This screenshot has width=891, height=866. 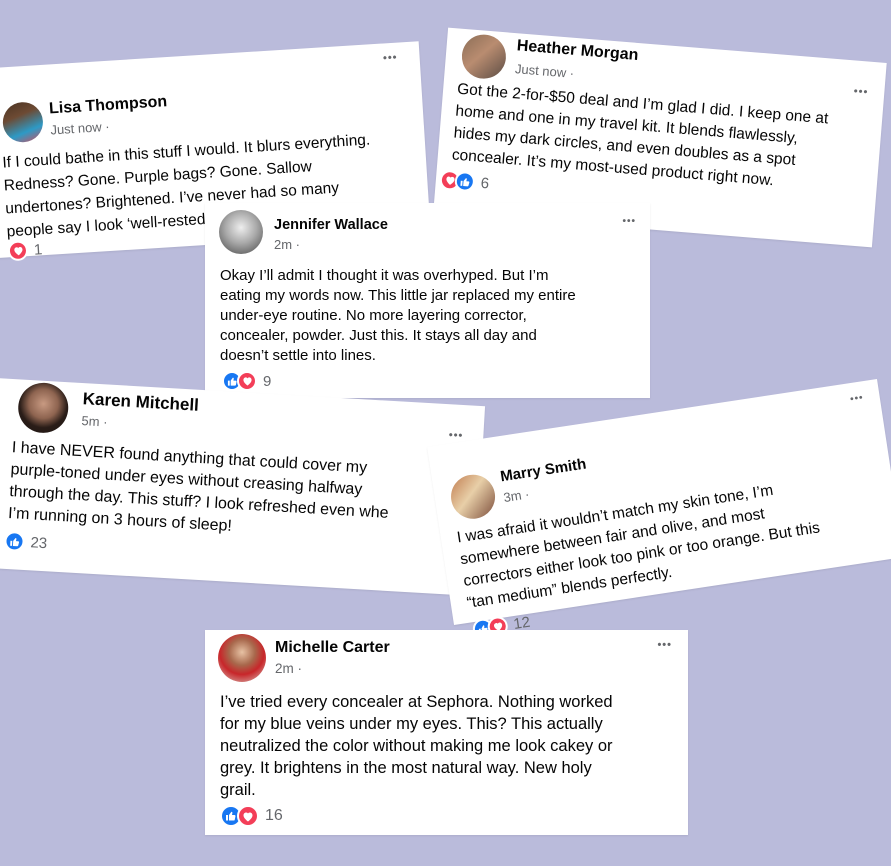 What do you see at coordinates (108, 105) in the screenshot?
I see `author-name: Lisa Thompson` at bounding box center [108, 105].